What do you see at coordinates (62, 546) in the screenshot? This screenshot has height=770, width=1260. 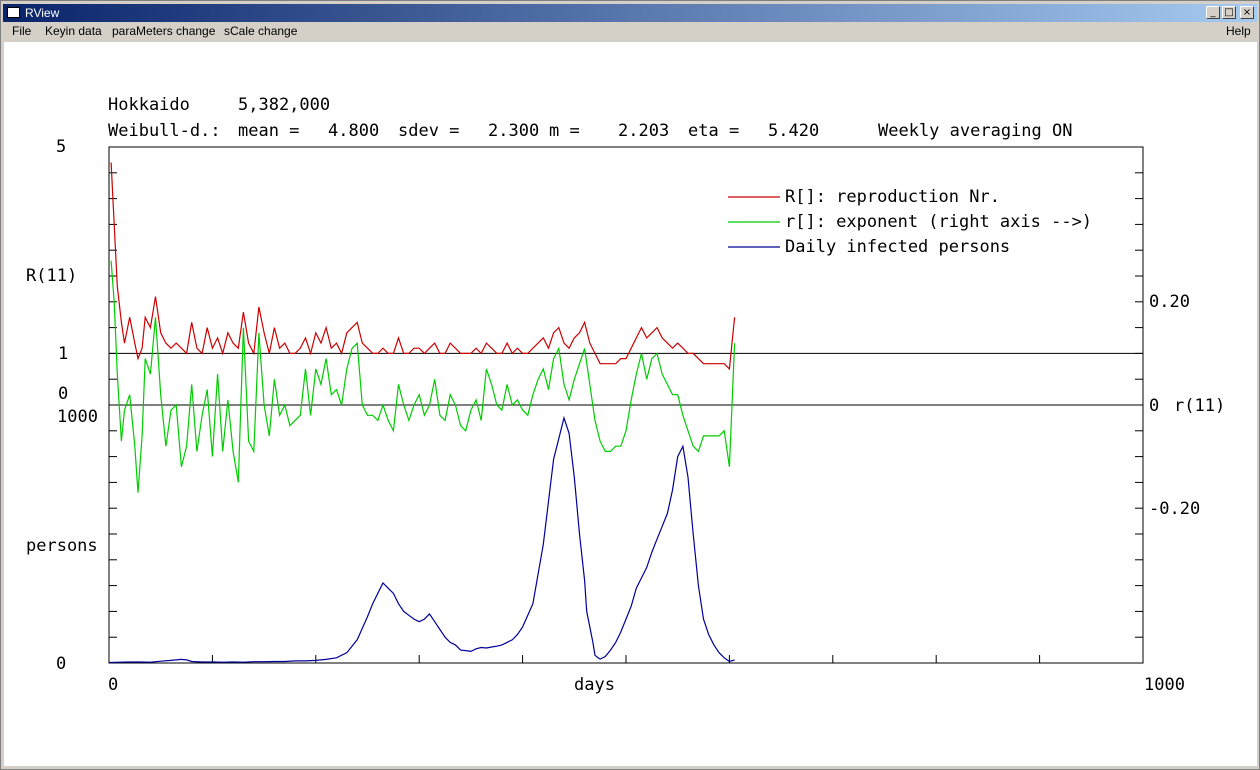 I see `persons-axis-label: persons` at bounding box center [62, 546].